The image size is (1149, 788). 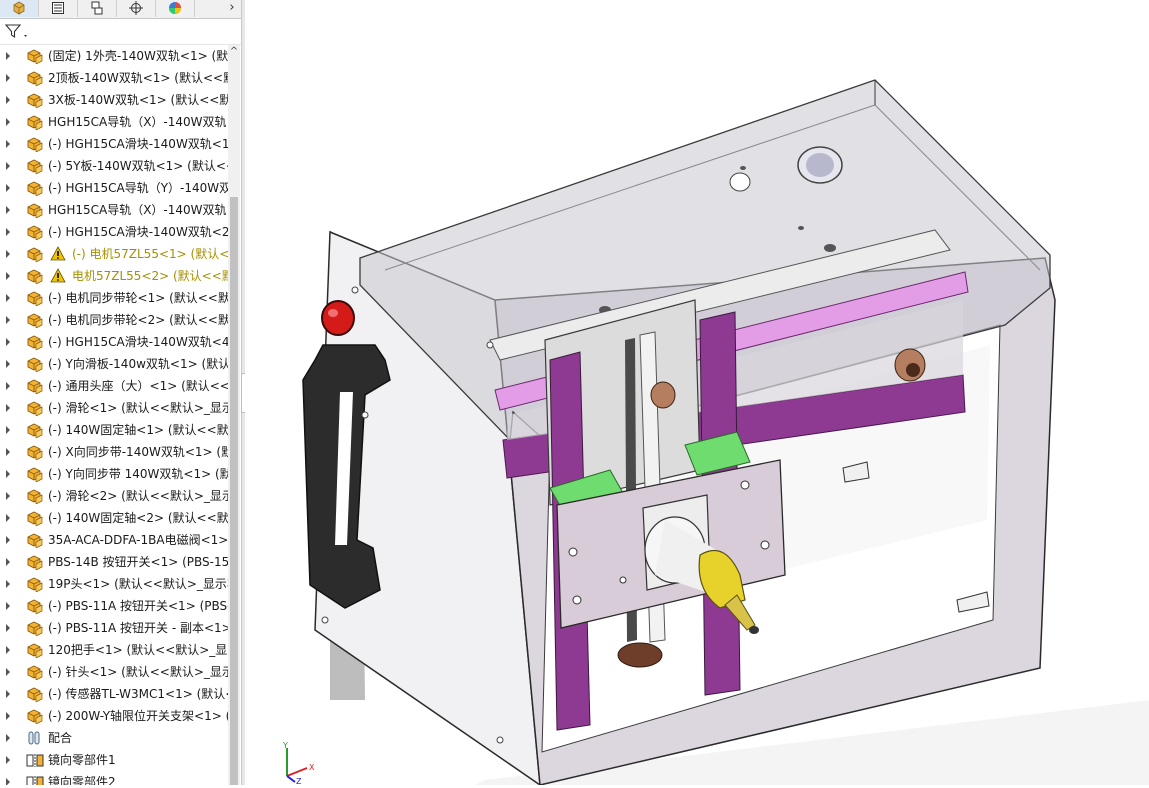 I want to click on tree-item: (-) 电机同步带轮<1> (默认<<默, so click(x=114, y=298).